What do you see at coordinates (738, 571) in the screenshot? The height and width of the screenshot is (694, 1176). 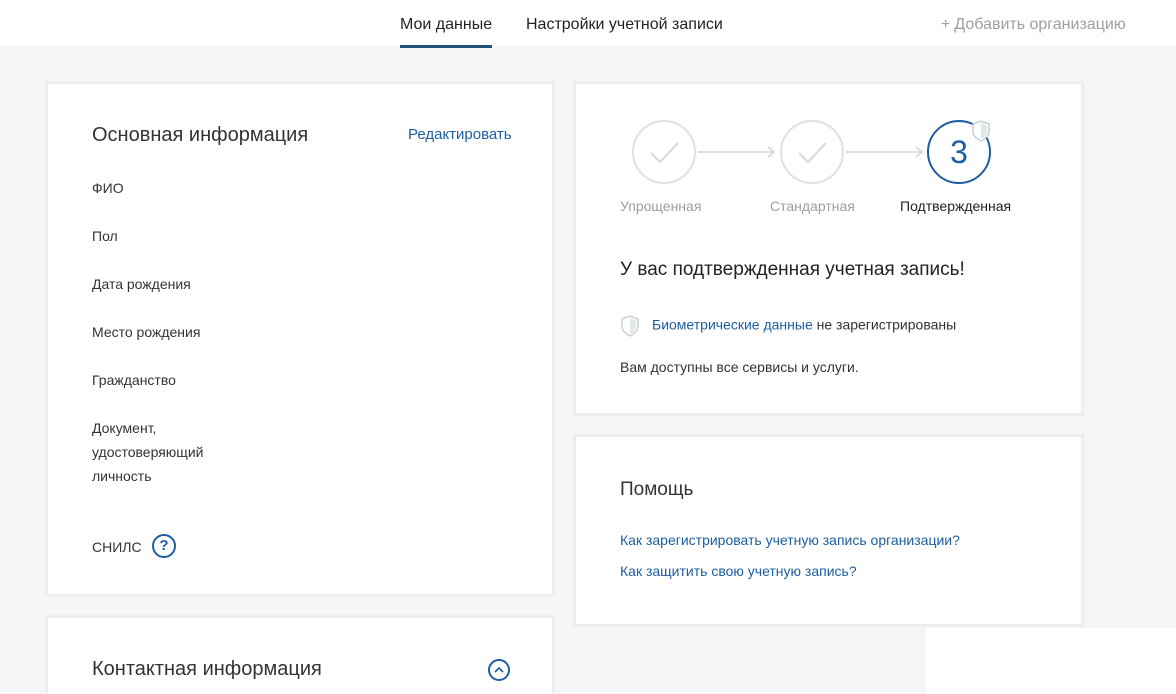 I see `help-link-protect-account: Как защитить свою учетную запись?` at bounding box center [738, 571].